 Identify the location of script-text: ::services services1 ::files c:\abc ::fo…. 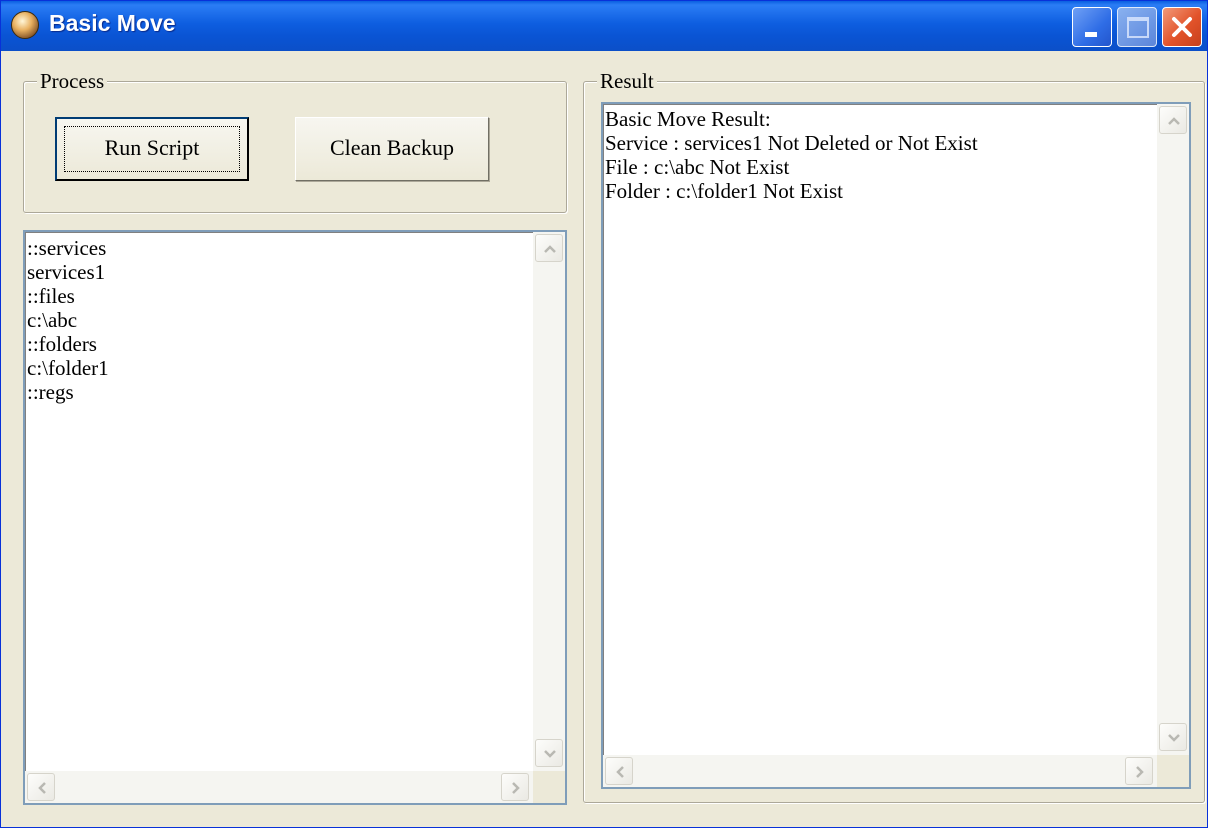
(68, 320).